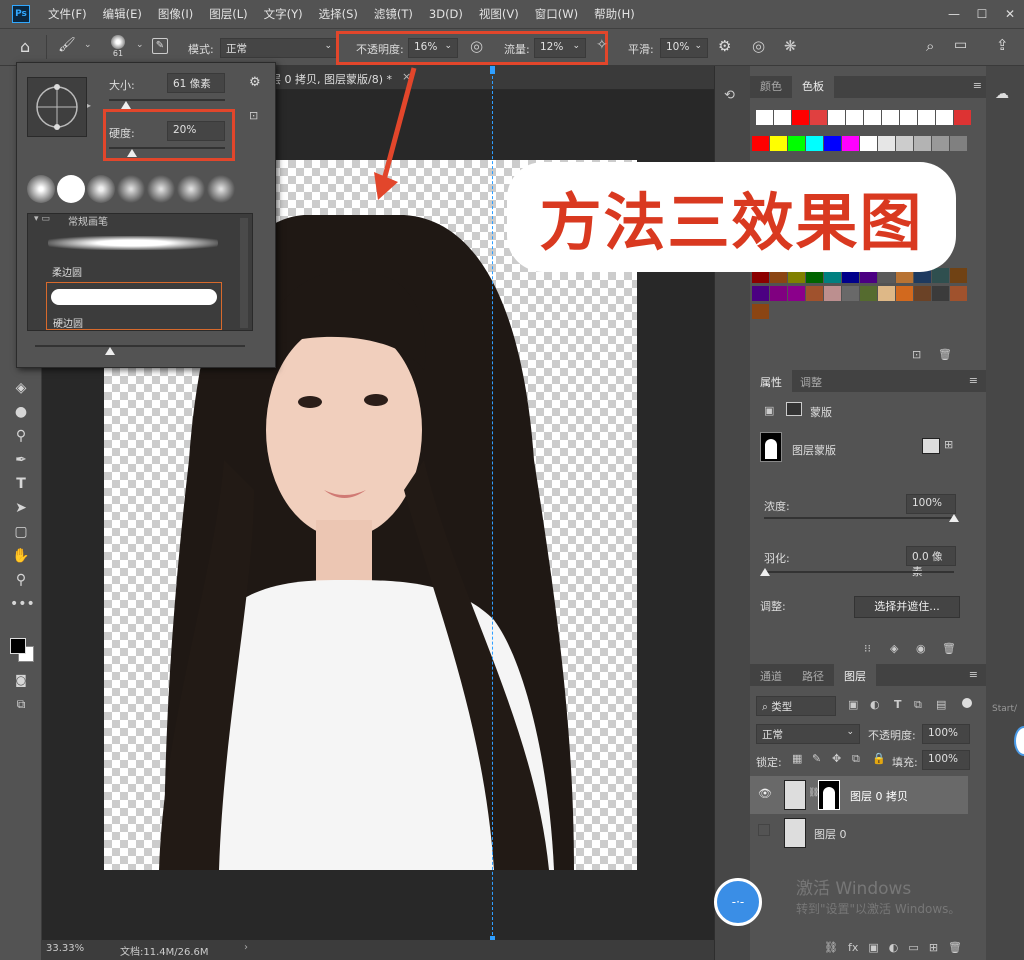 The width and height of the screenshot is (1024, 960). What do you see at coordinates (1002, 94) in the screenshot?
I see `creative-cloud-icon: ☁` at bounding box center [1002, 94].